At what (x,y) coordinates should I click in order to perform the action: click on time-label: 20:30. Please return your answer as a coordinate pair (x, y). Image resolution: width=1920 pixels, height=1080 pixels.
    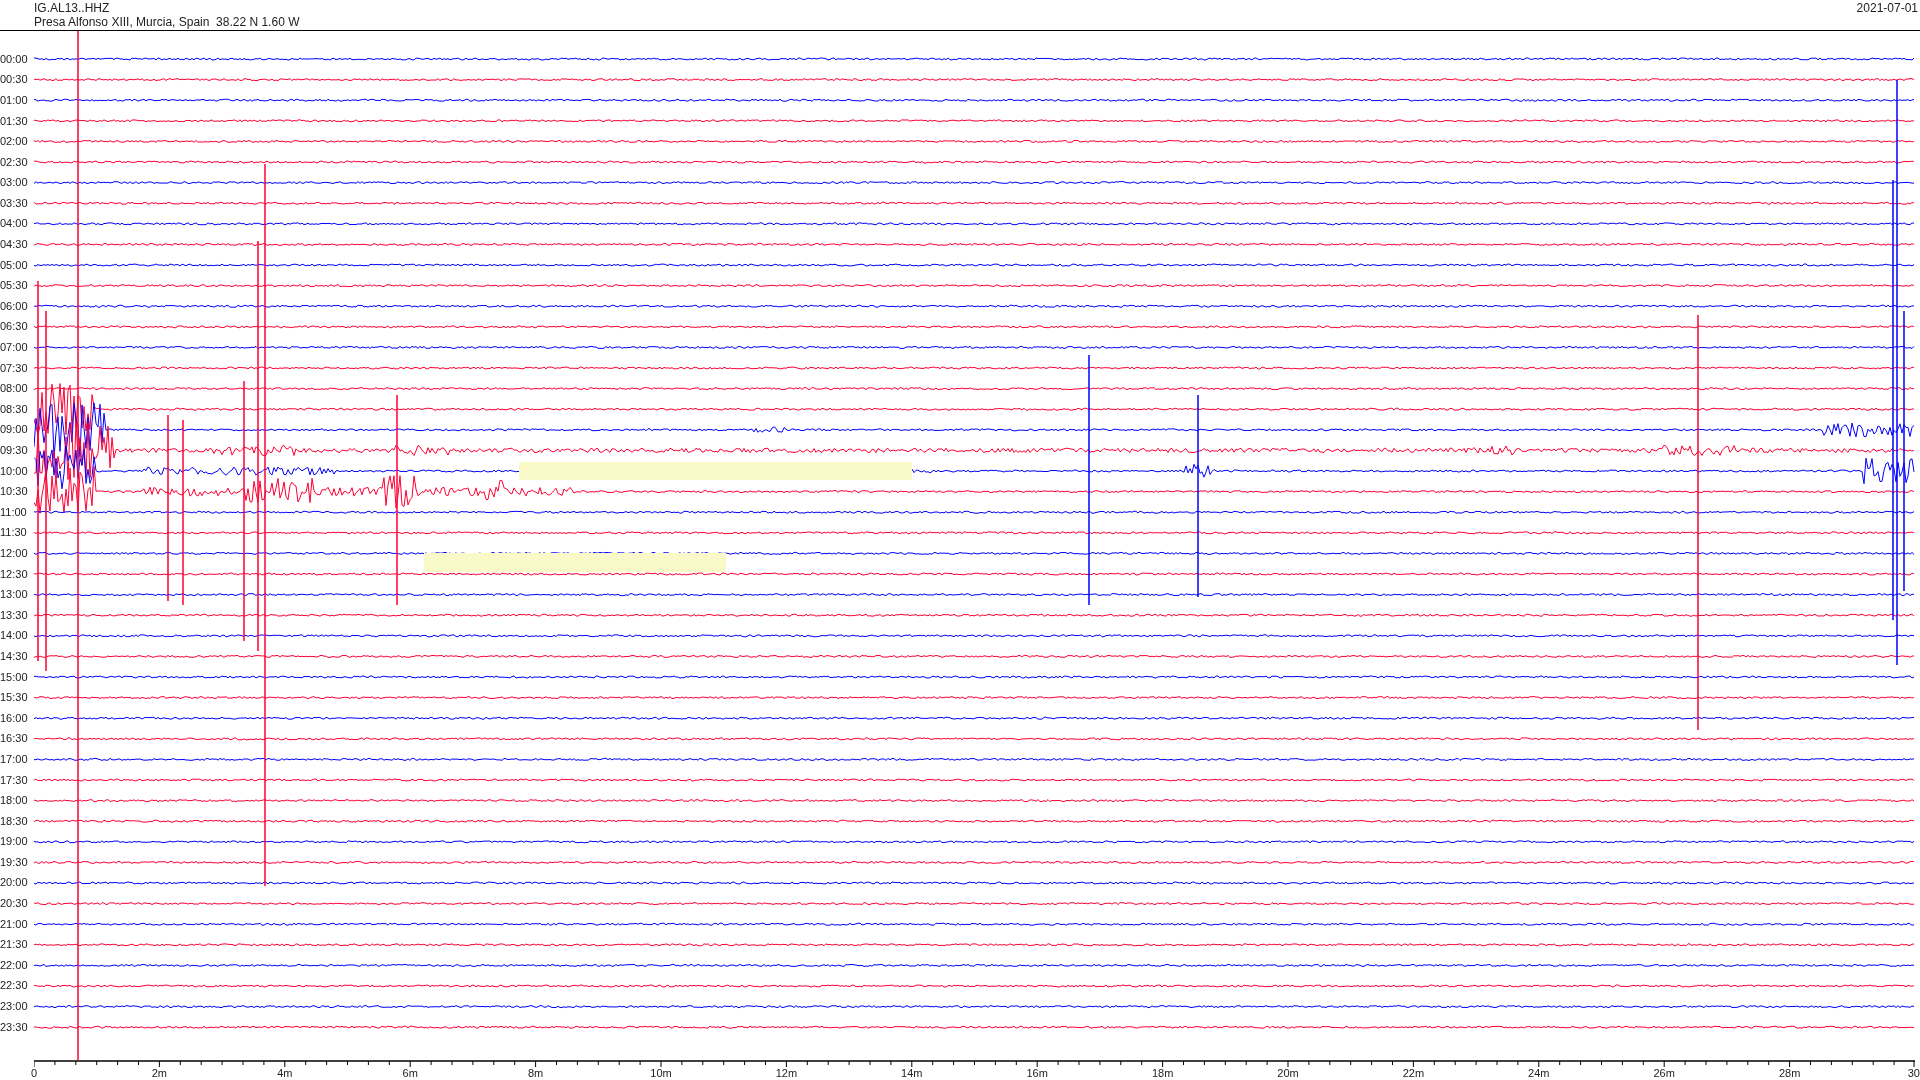
    Looking at the image, I should click on (14, 904).